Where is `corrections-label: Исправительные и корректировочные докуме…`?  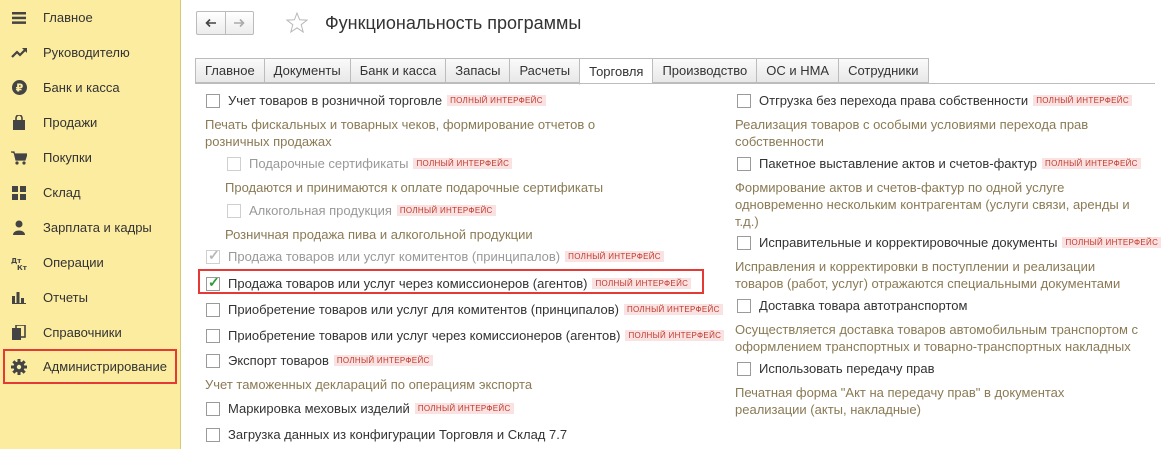 corrections-label: Исправительные и корректировочные докуме… is located at coordinates (908, 242).